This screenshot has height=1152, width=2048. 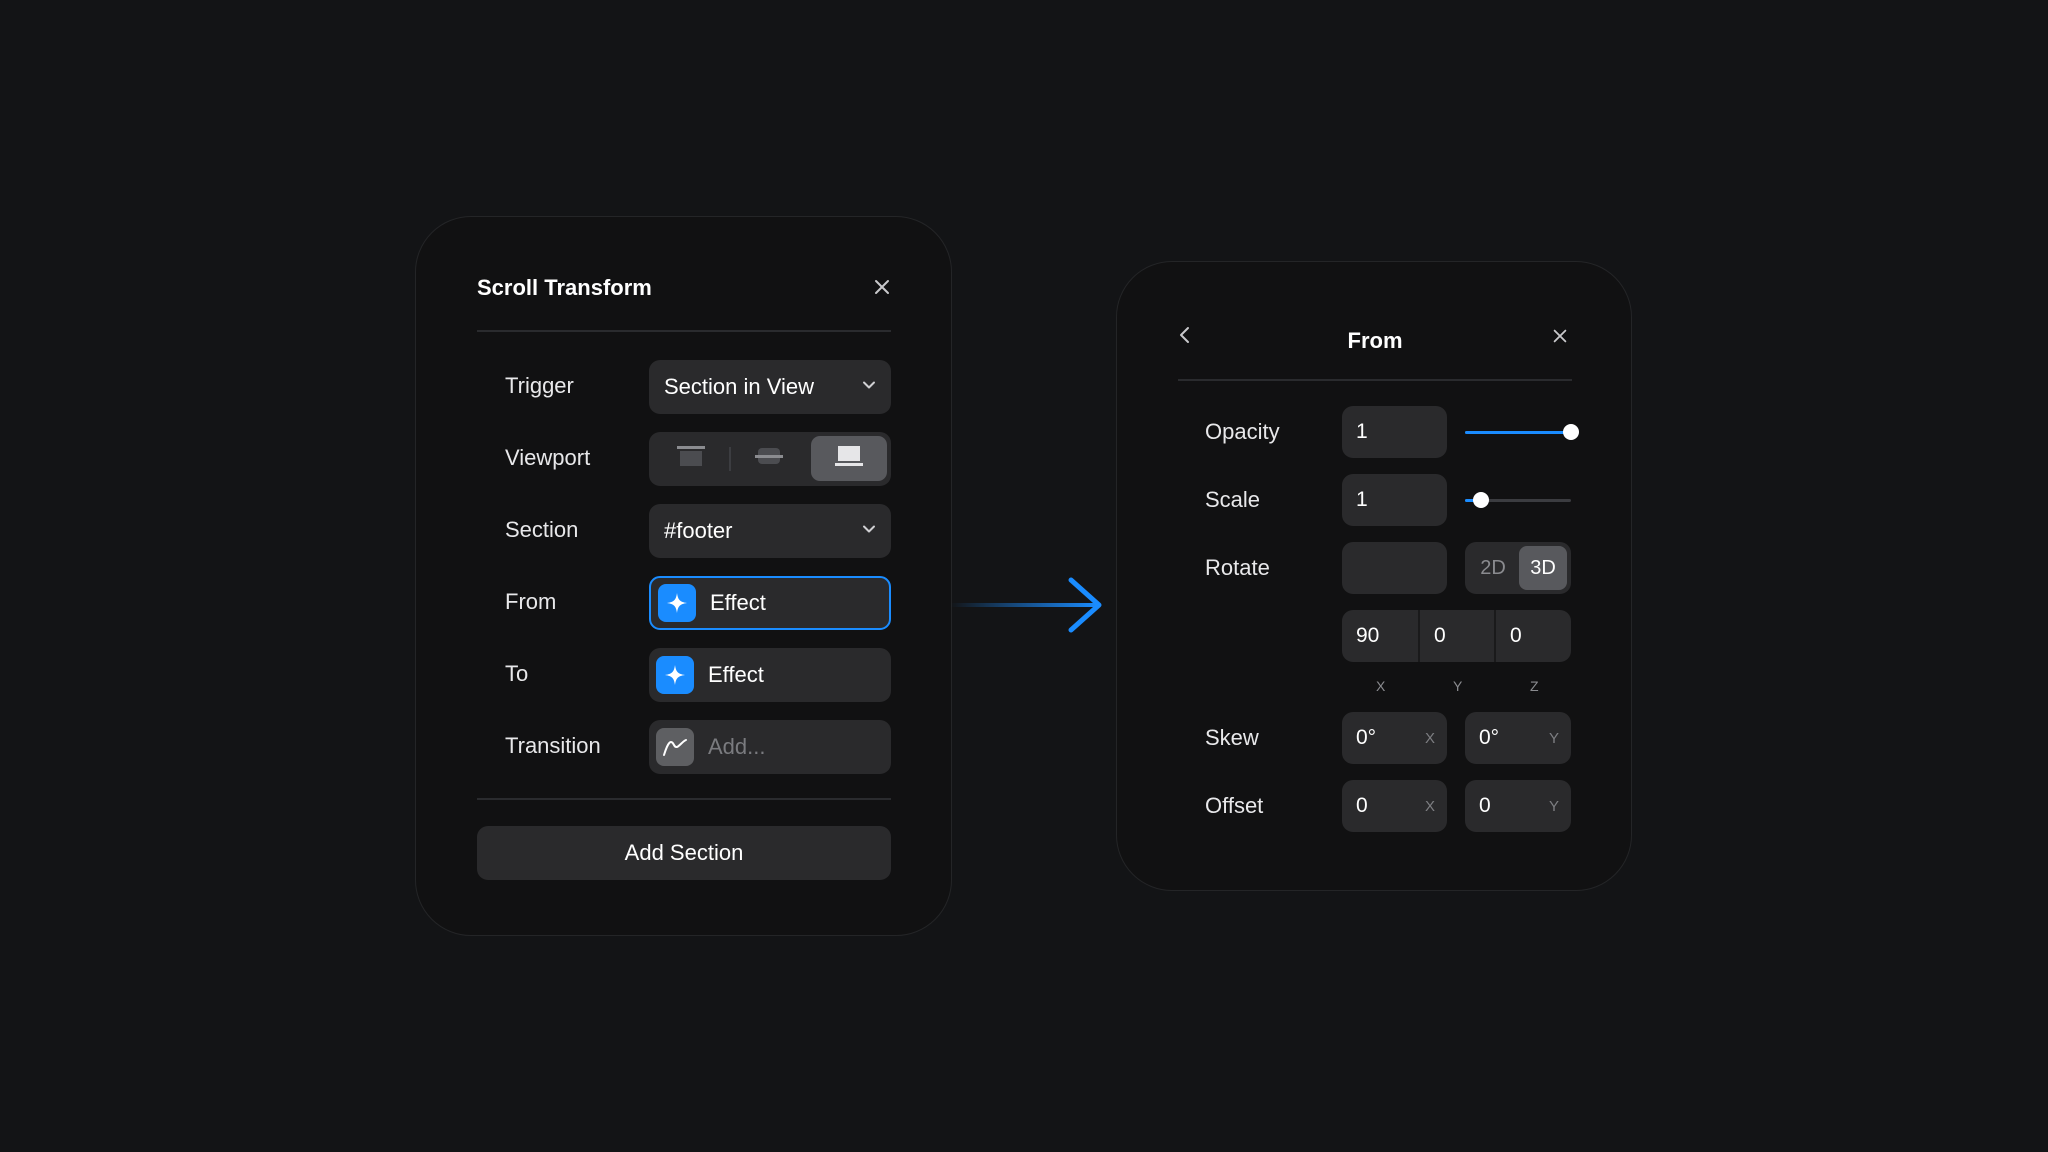 What do you see at coordinates (542, 529) in the screenshot?
I see `section-label: Section` at bounding box center [542, 529].